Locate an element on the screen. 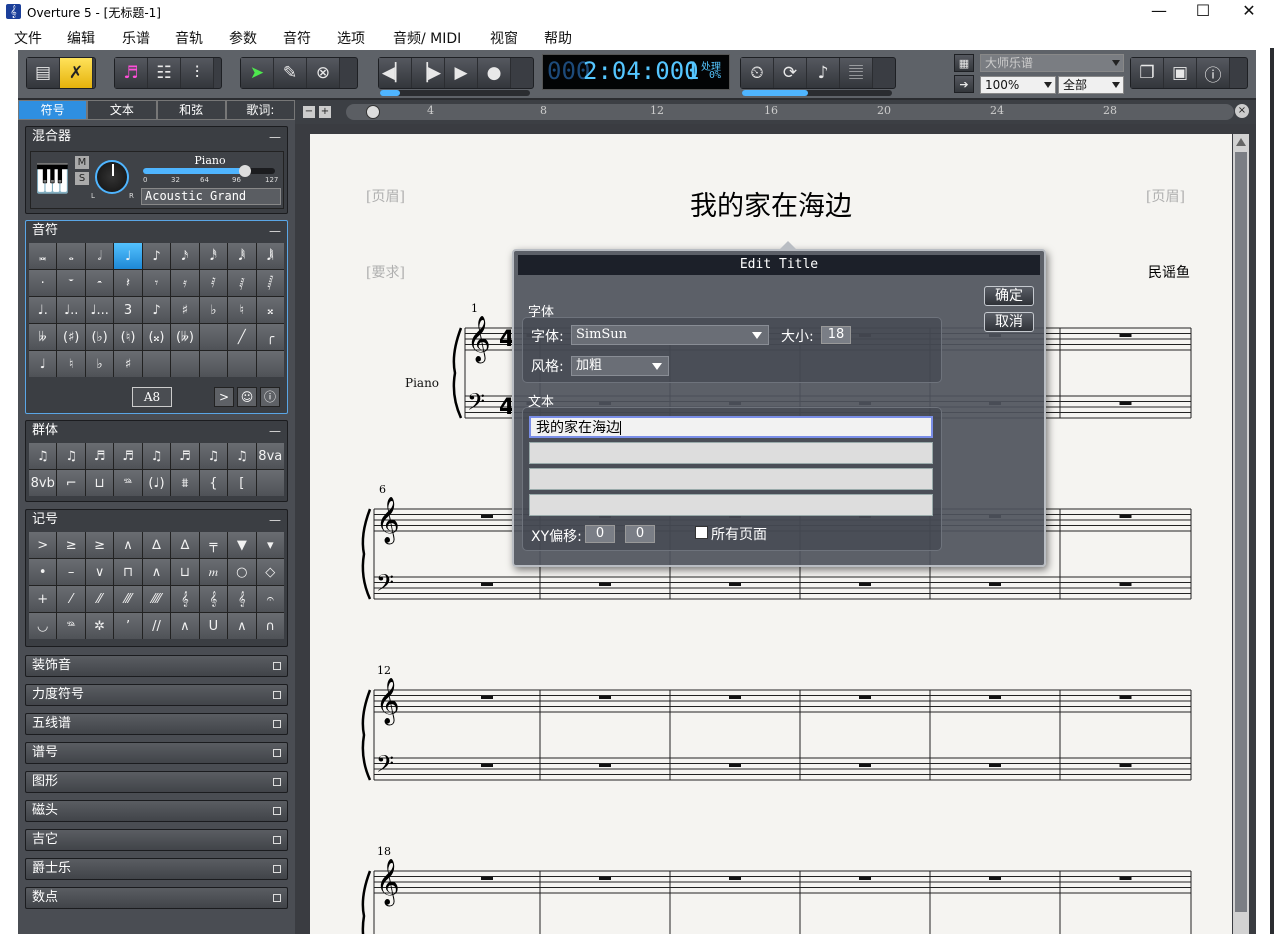 The image size is (1274, 934). font-group: 字体: SimSun 大小: 18 风格: 加粗 is located at coordinates (732, 350).